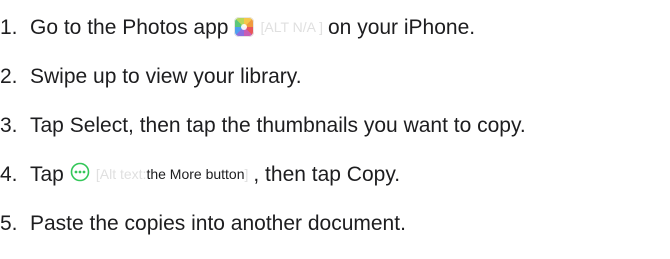 The height and width of the screenshot is (259, 670). Describe the element at coordinates (9, 27) in the screenshot. I see `step-number: 1.` at that location.